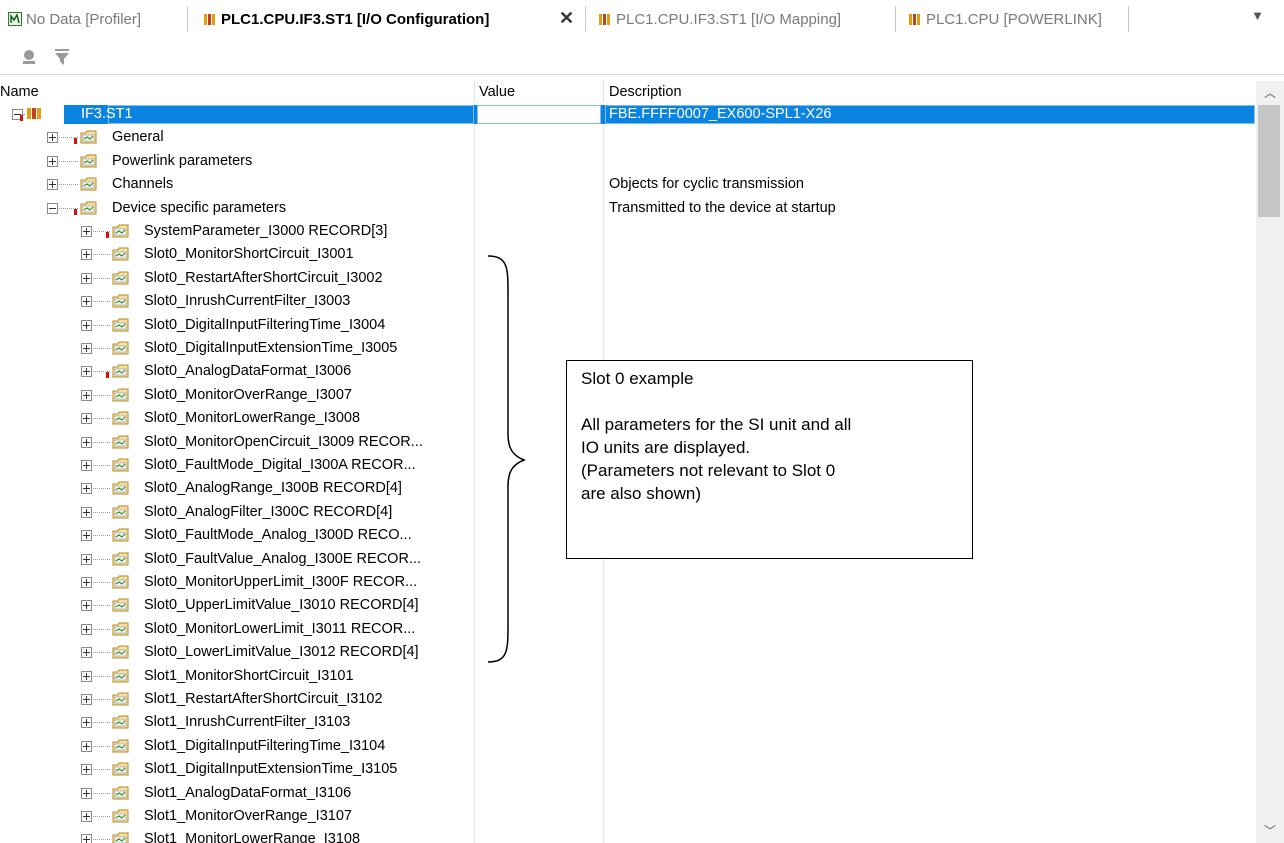 The height and width of the screenshot is (843, 1284). Describe the element at coordinates (708, 470) in the screenshot. I see `callout-text-line3: (Parameters not relevant to Slot 0` at that location.